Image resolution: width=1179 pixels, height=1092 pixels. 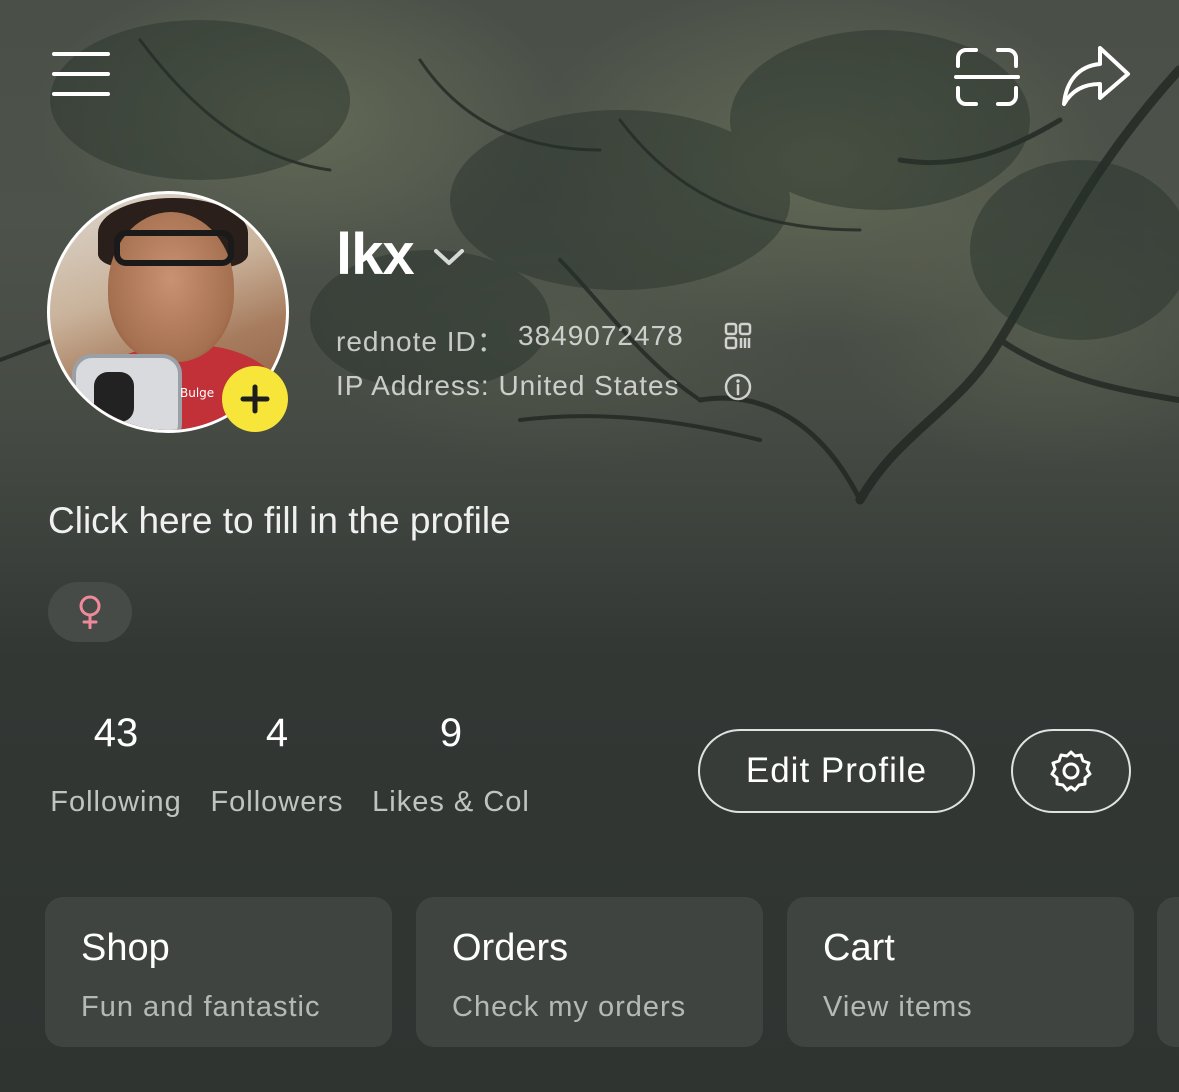 What do you see at coordinates (960, 972) in the screenshot?
I see `cart-card: Cart View items` at bounding box center [960, 972].